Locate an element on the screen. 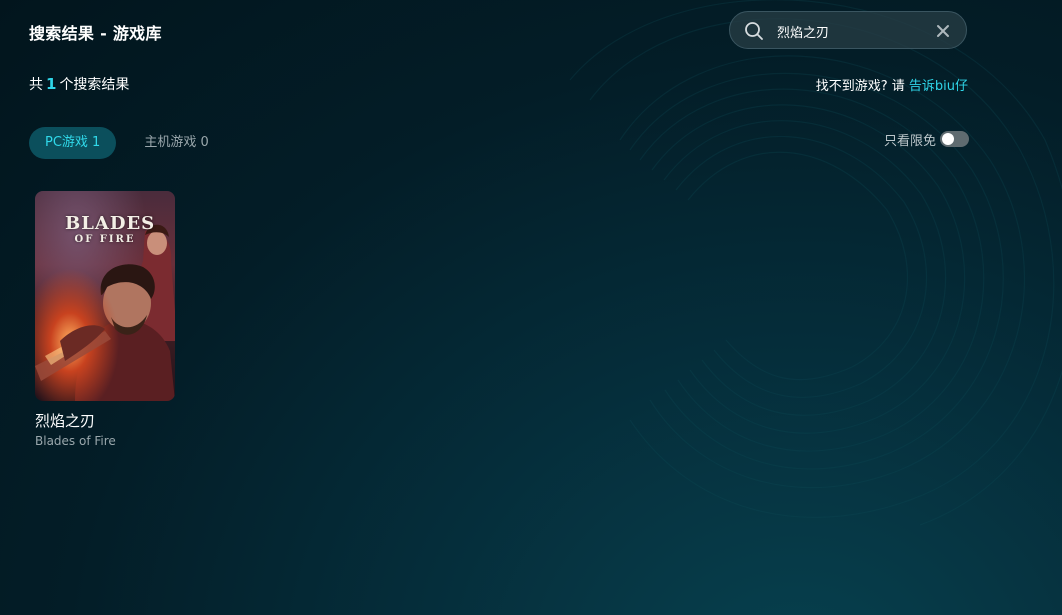 The width and height of the screenshot is (1062, 615). feedback-prompt: 找不到游戏? 请 告诉biu仔 is located at coordinates (892, 84).